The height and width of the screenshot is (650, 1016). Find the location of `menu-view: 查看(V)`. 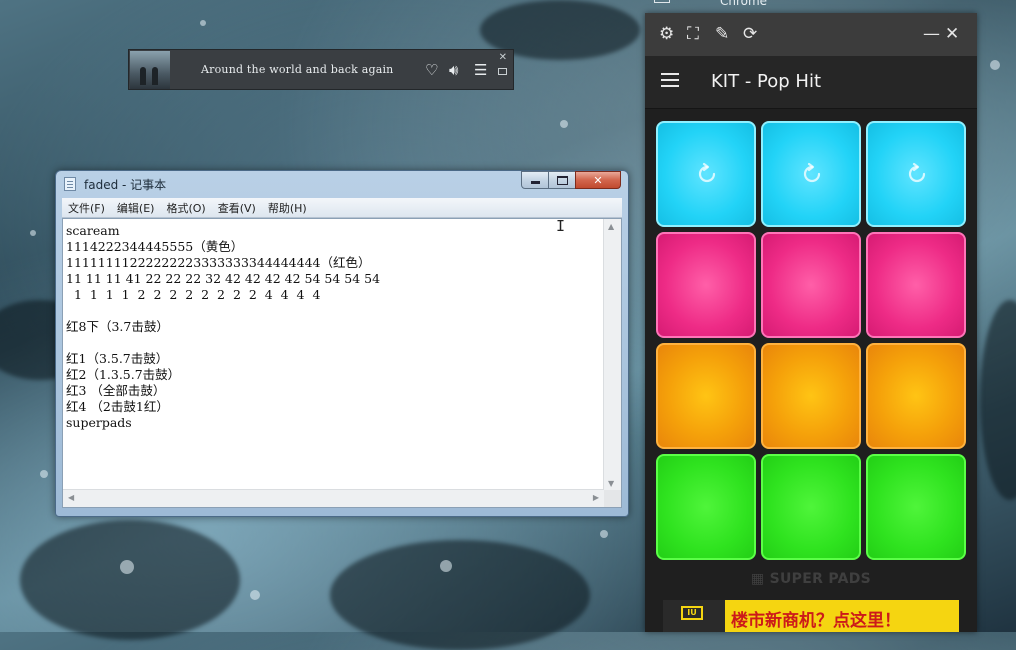

menu-view: 查看(V) is located at coordinates (237, 208).